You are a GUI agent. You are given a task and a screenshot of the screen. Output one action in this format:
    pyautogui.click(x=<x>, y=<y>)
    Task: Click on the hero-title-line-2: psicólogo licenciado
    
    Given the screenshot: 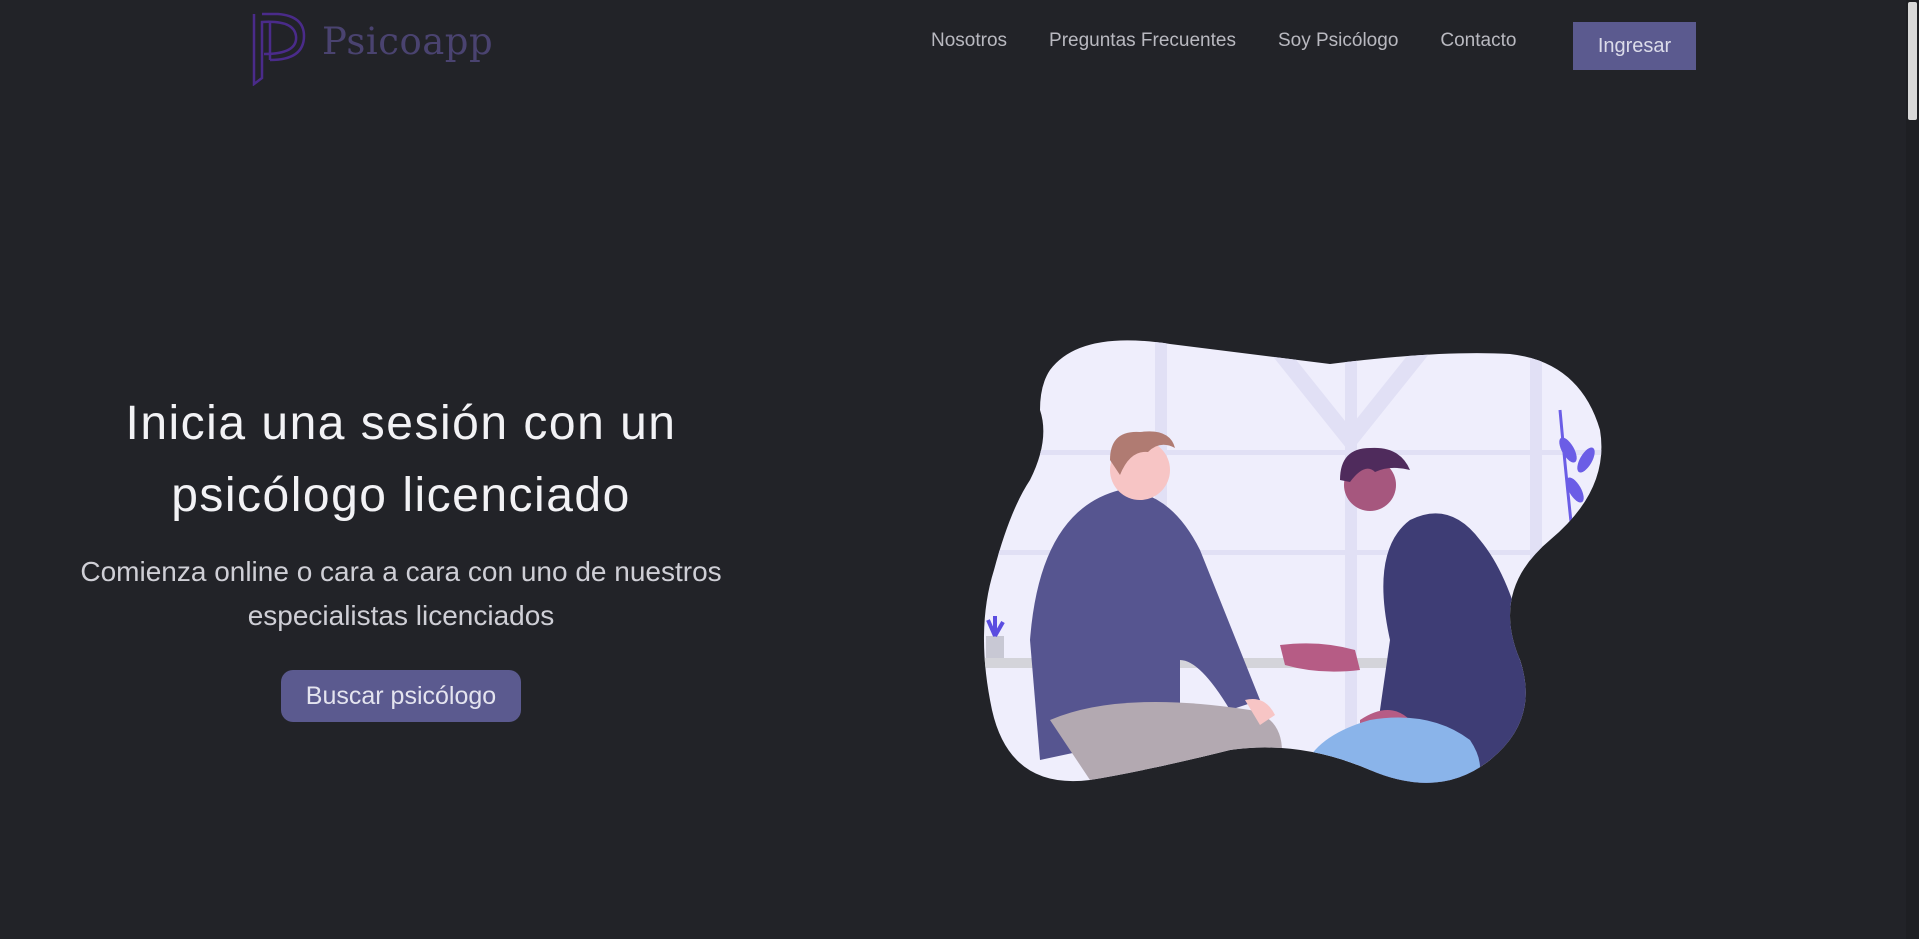 What is the action you would take?
    pyautogui.click(x=401, y=495)
    